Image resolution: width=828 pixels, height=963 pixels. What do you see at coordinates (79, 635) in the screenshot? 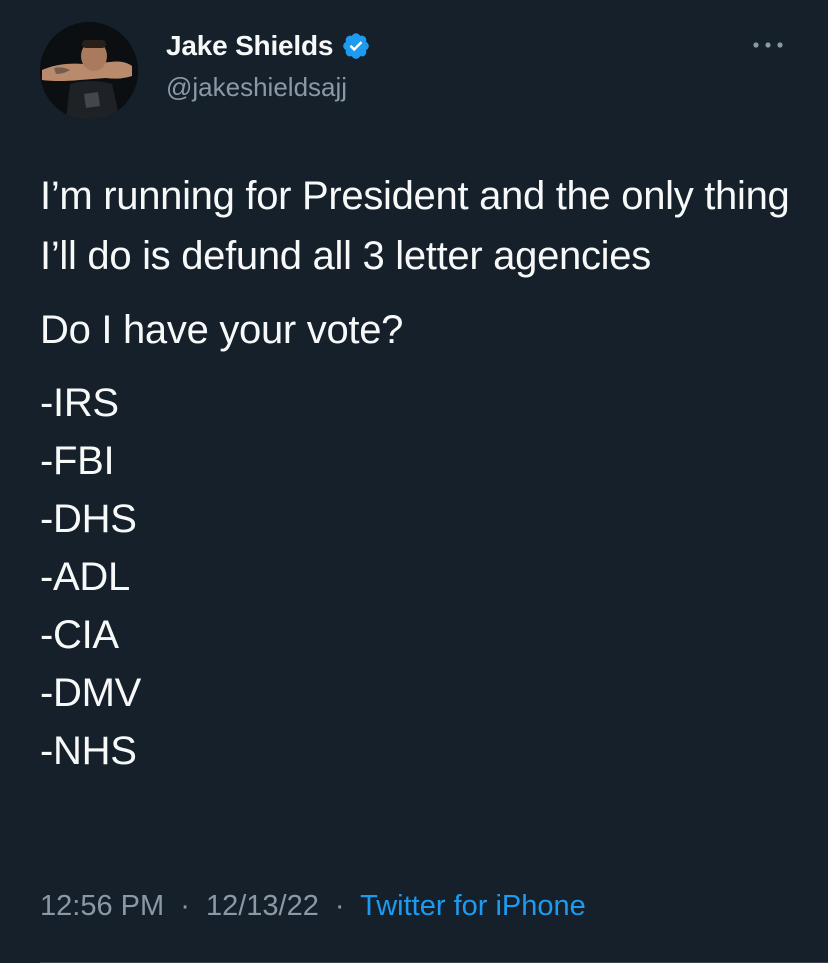
I see `list-item: -CIA` at bounding box center [79, 635].